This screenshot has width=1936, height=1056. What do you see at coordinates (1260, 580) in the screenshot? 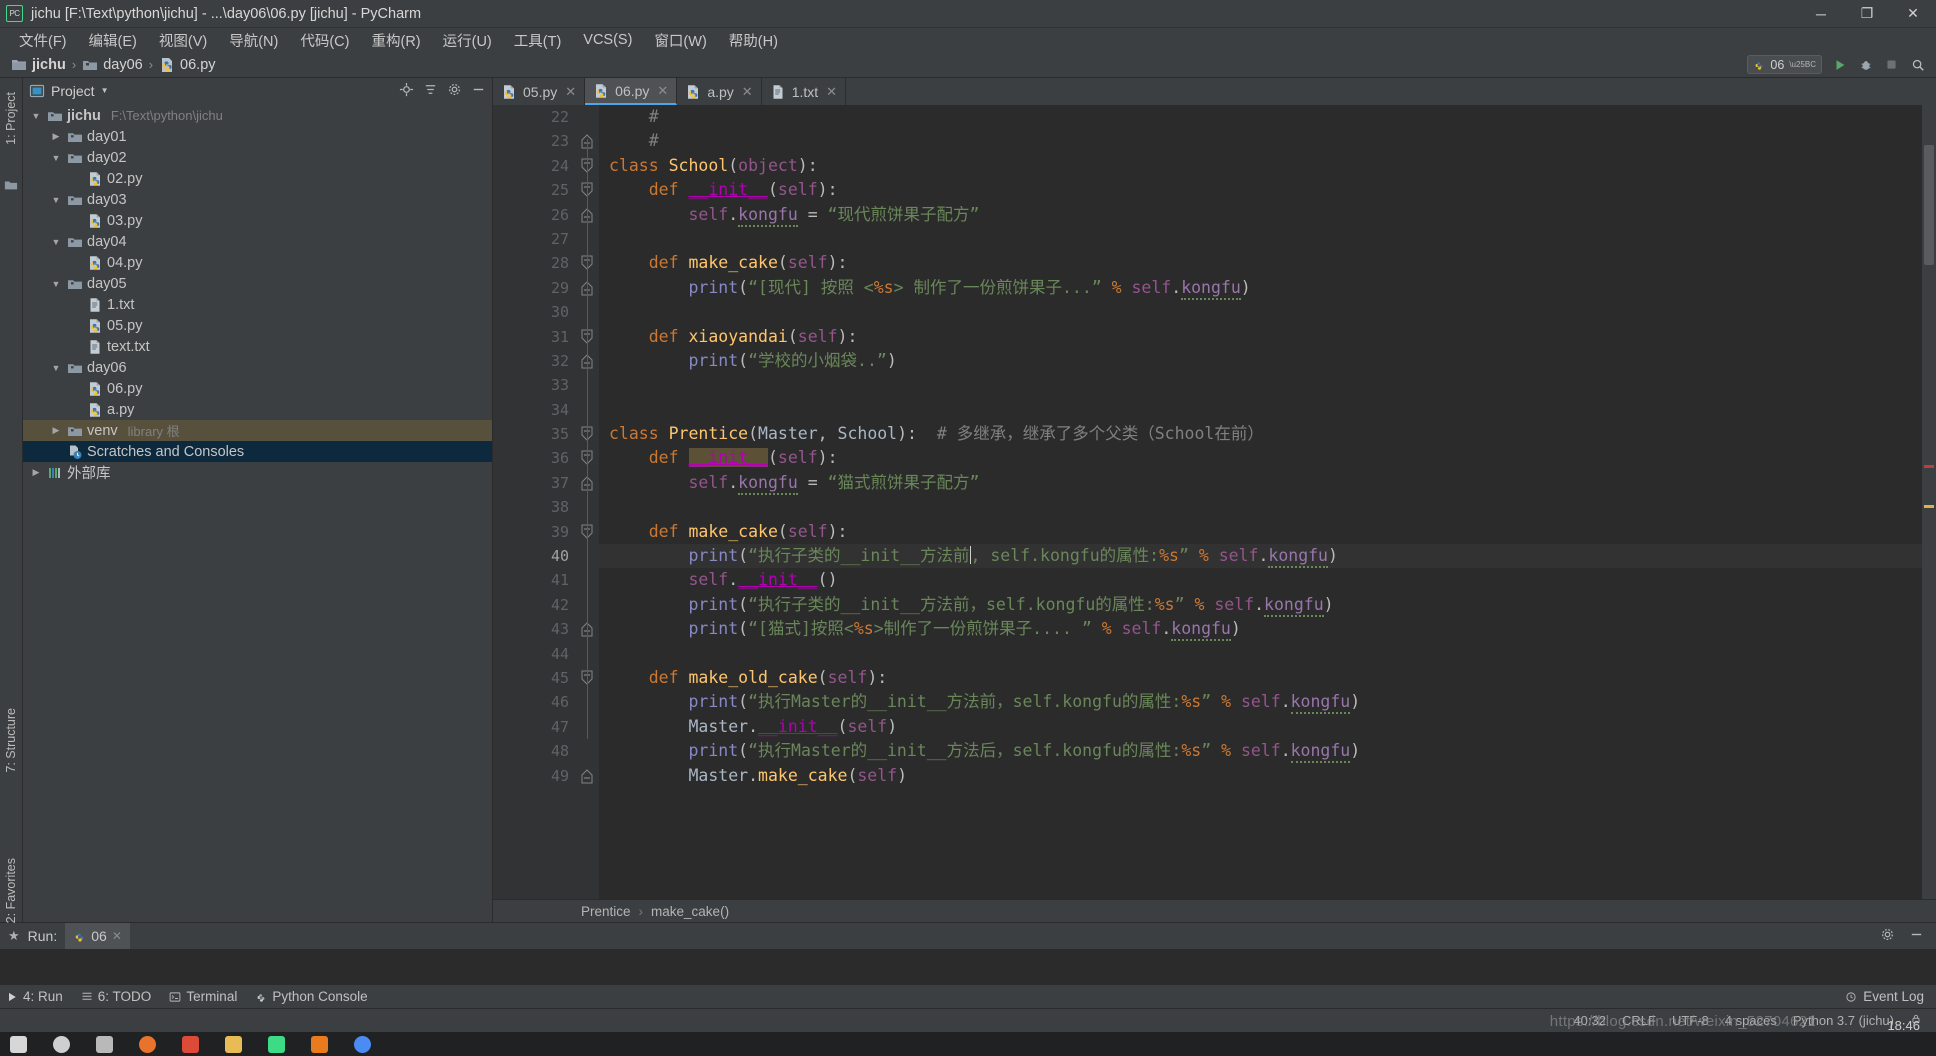
I see `code-line: self.__init__()` at bounding box center [1260, 580].